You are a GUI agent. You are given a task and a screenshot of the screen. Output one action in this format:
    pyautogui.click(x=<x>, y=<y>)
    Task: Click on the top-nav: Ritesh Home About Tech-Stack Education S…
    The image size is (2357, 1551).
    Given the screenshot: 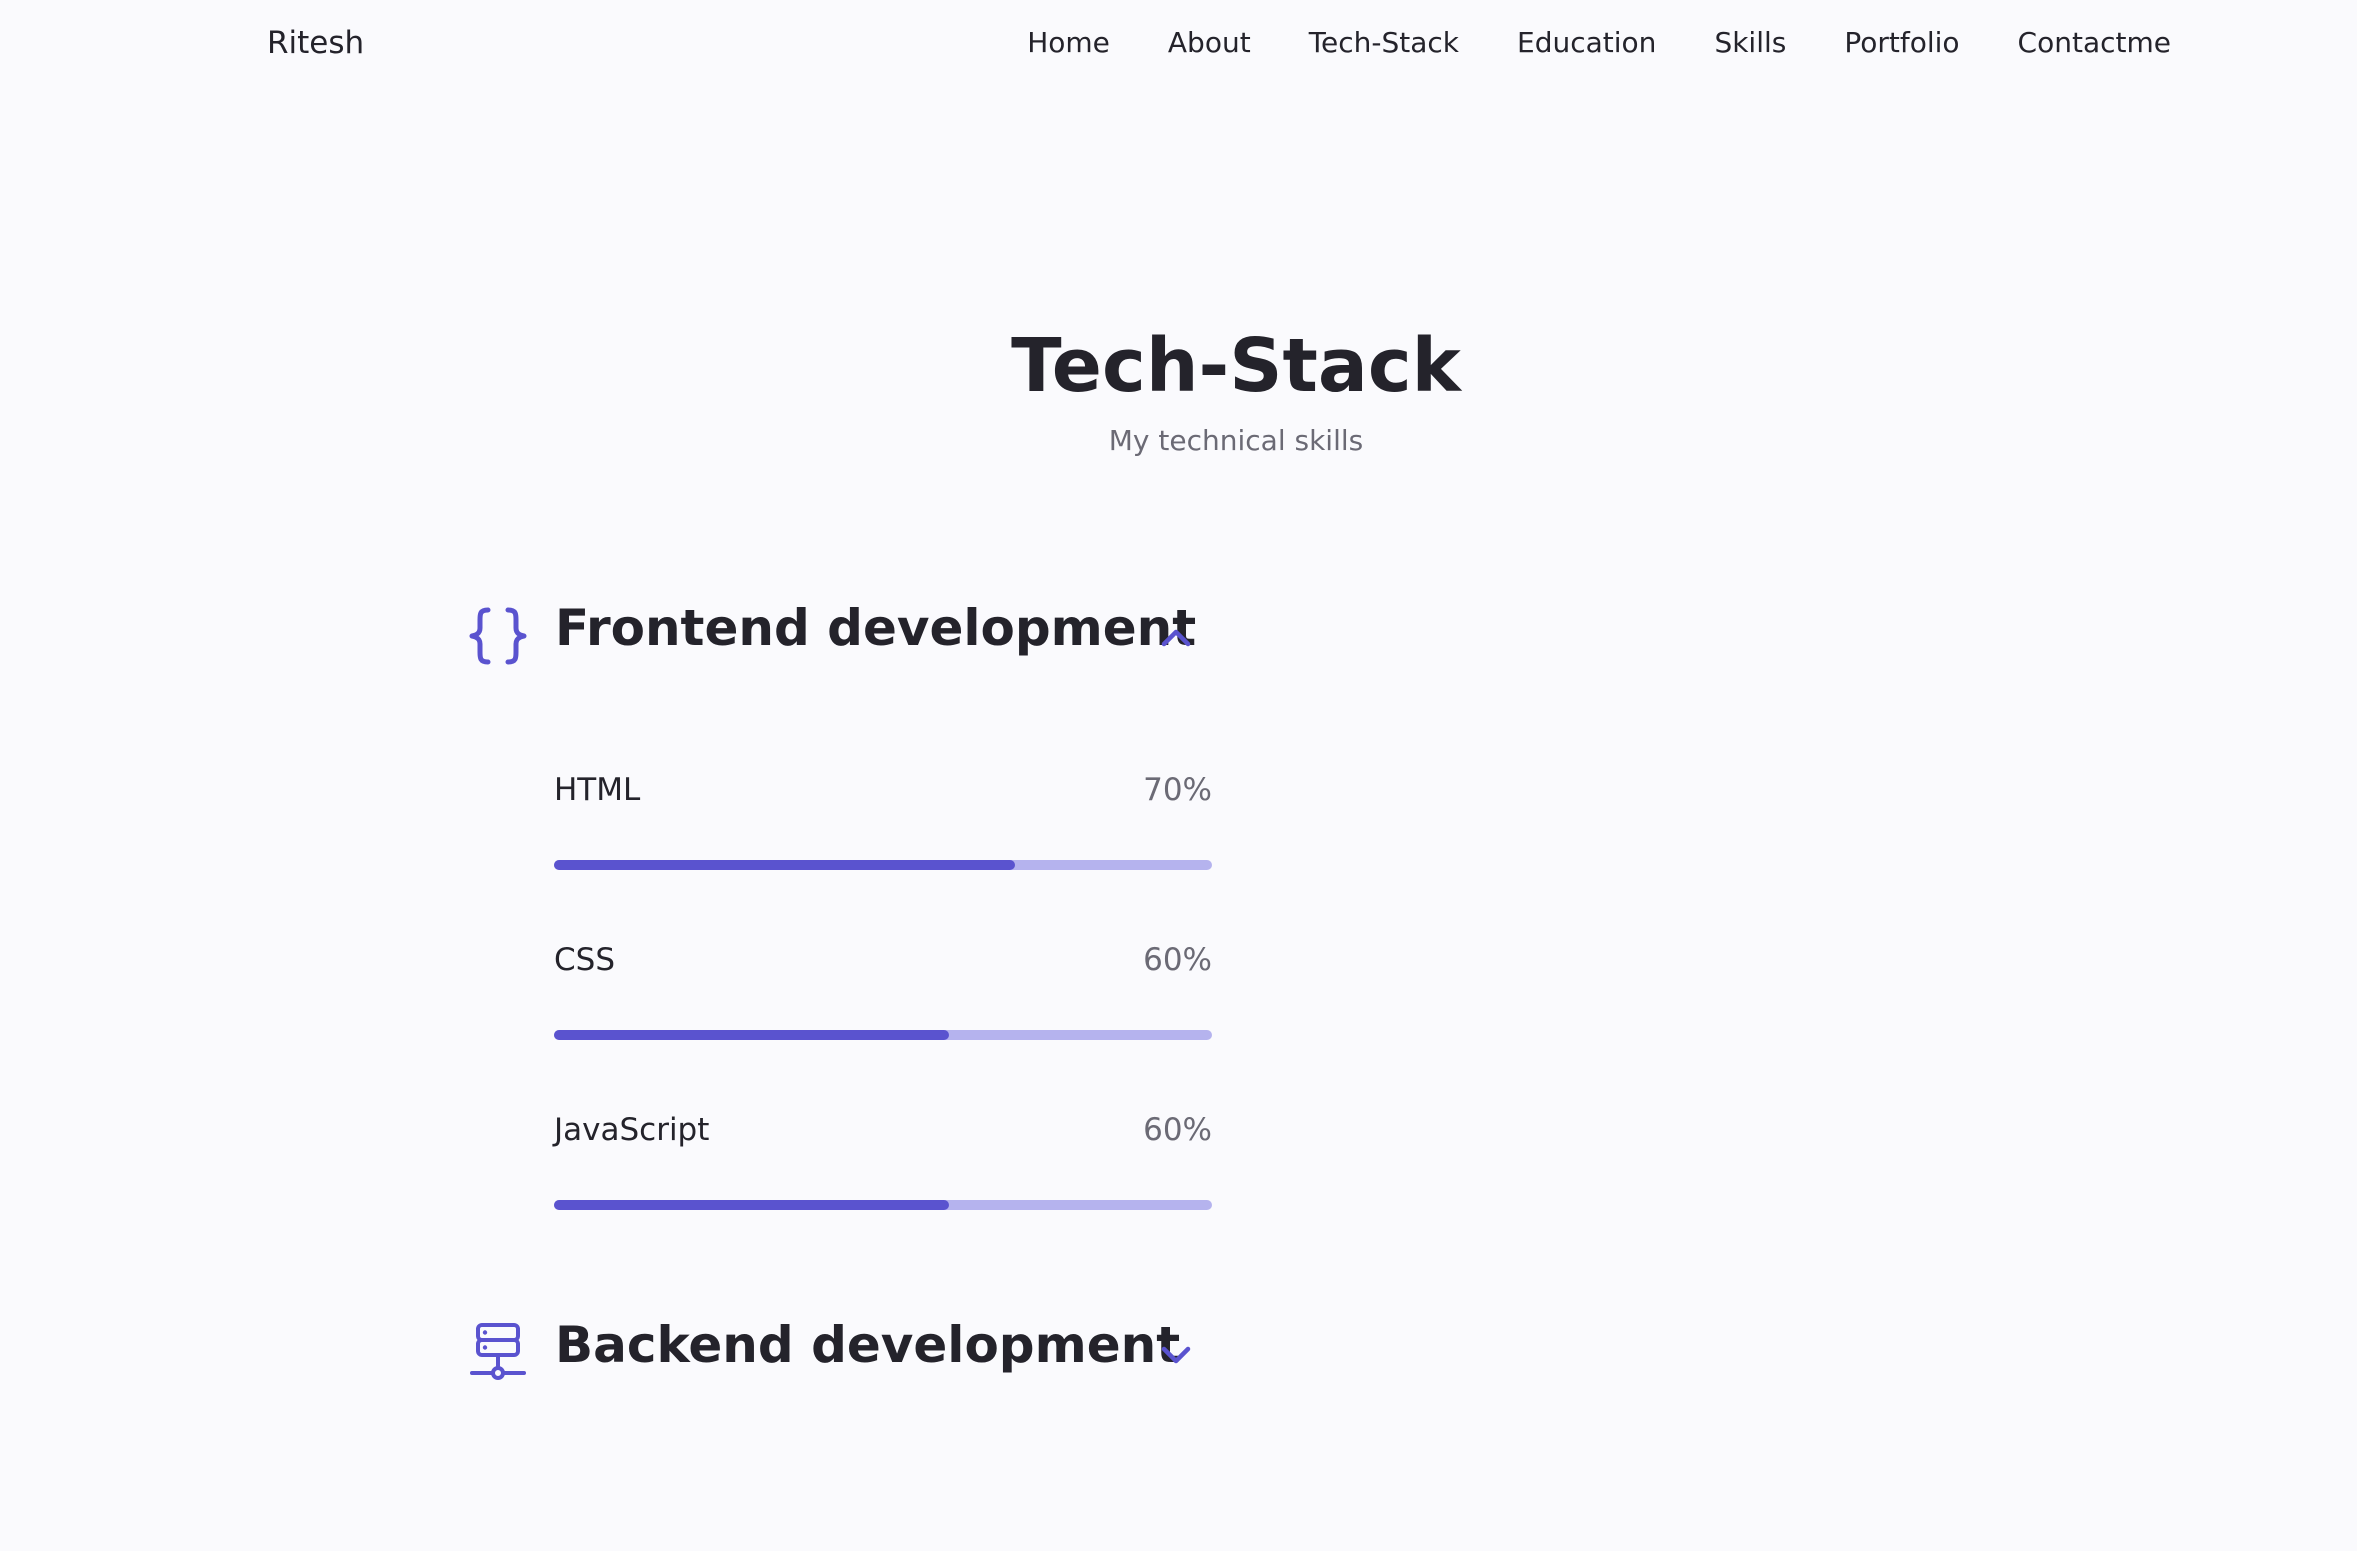 What is the action you would take?
    pyautogui.click(x=1178, y=42)
    